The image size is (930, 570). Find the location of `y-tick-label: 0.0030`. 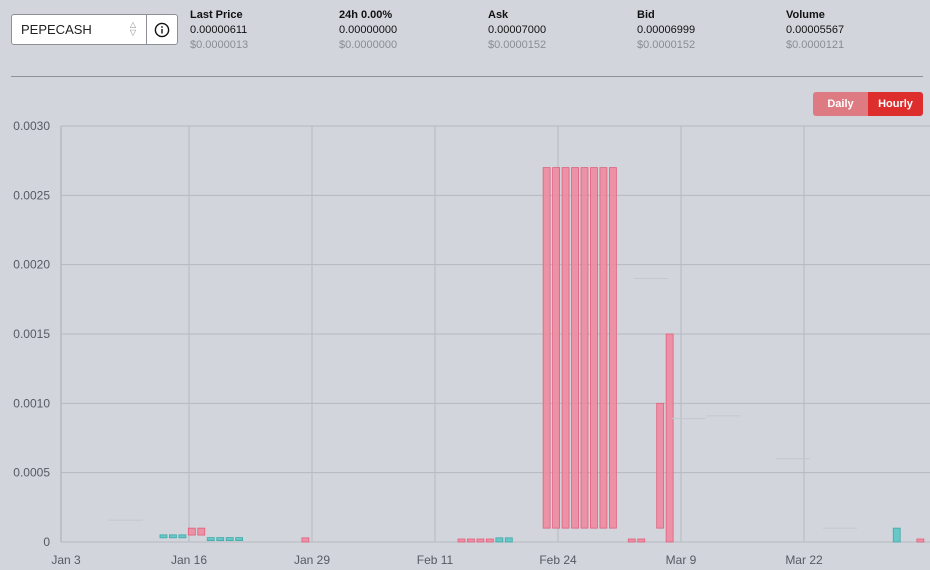

y-tick-label: 0.0030 is located at coordinates (31, 126).